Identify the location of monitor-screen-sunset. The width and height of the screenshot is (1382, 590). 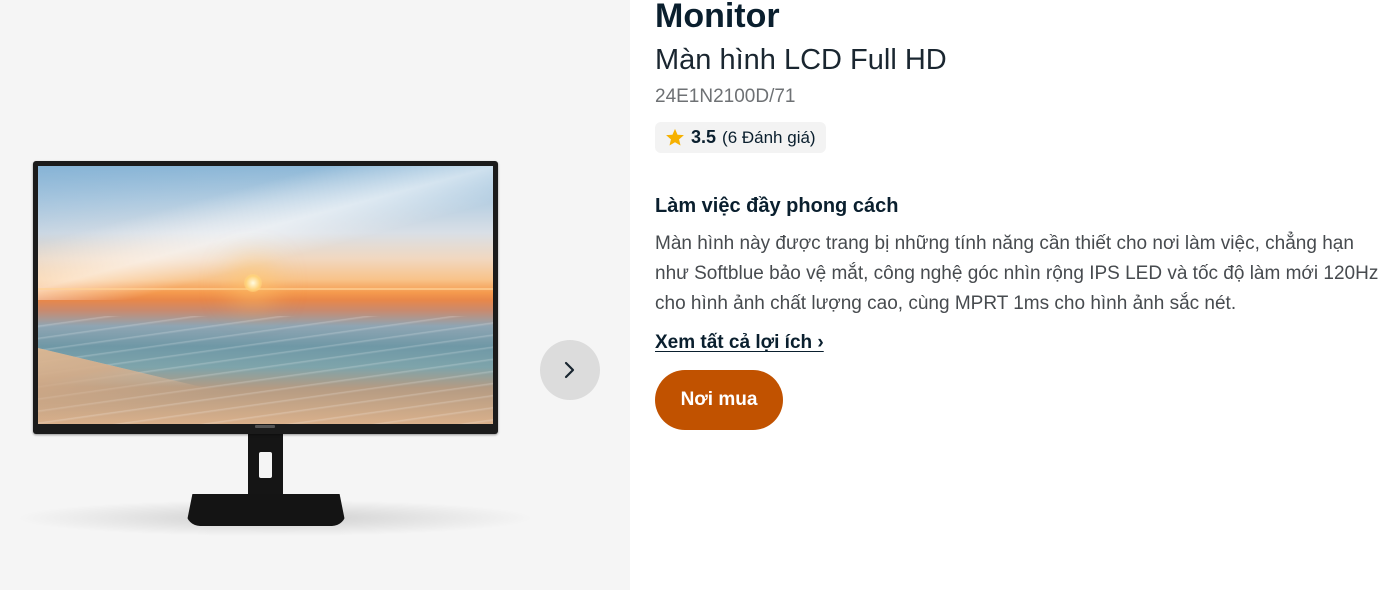
(265, 295).